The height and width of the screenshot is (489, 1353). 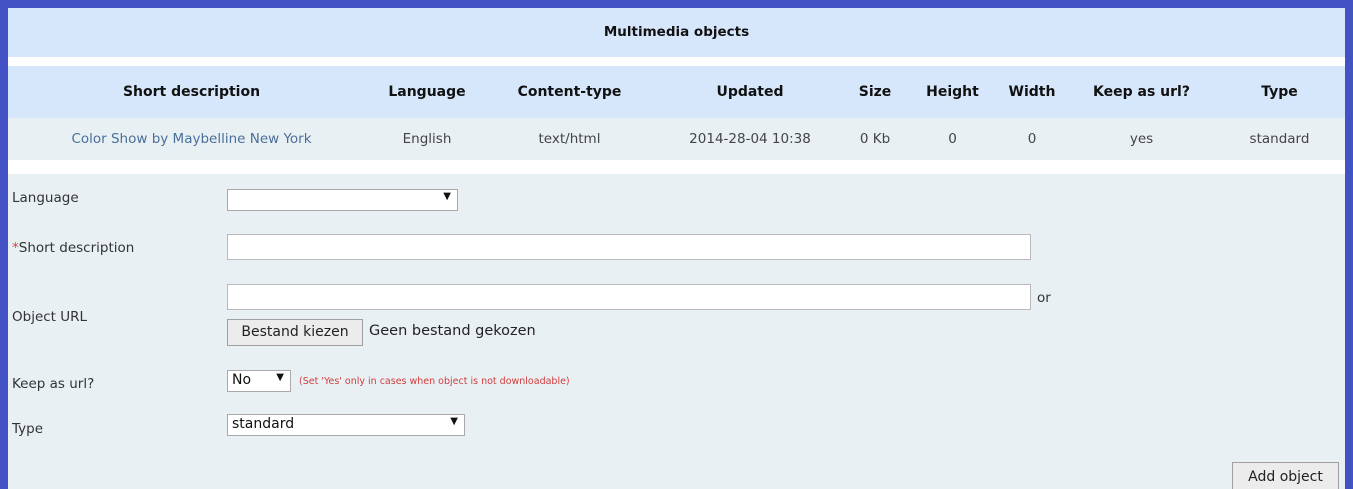 What do you see at coordinates (1032, 92) in the screenshot?
I see `col-width: Width` at bounding box center [1032, 92].